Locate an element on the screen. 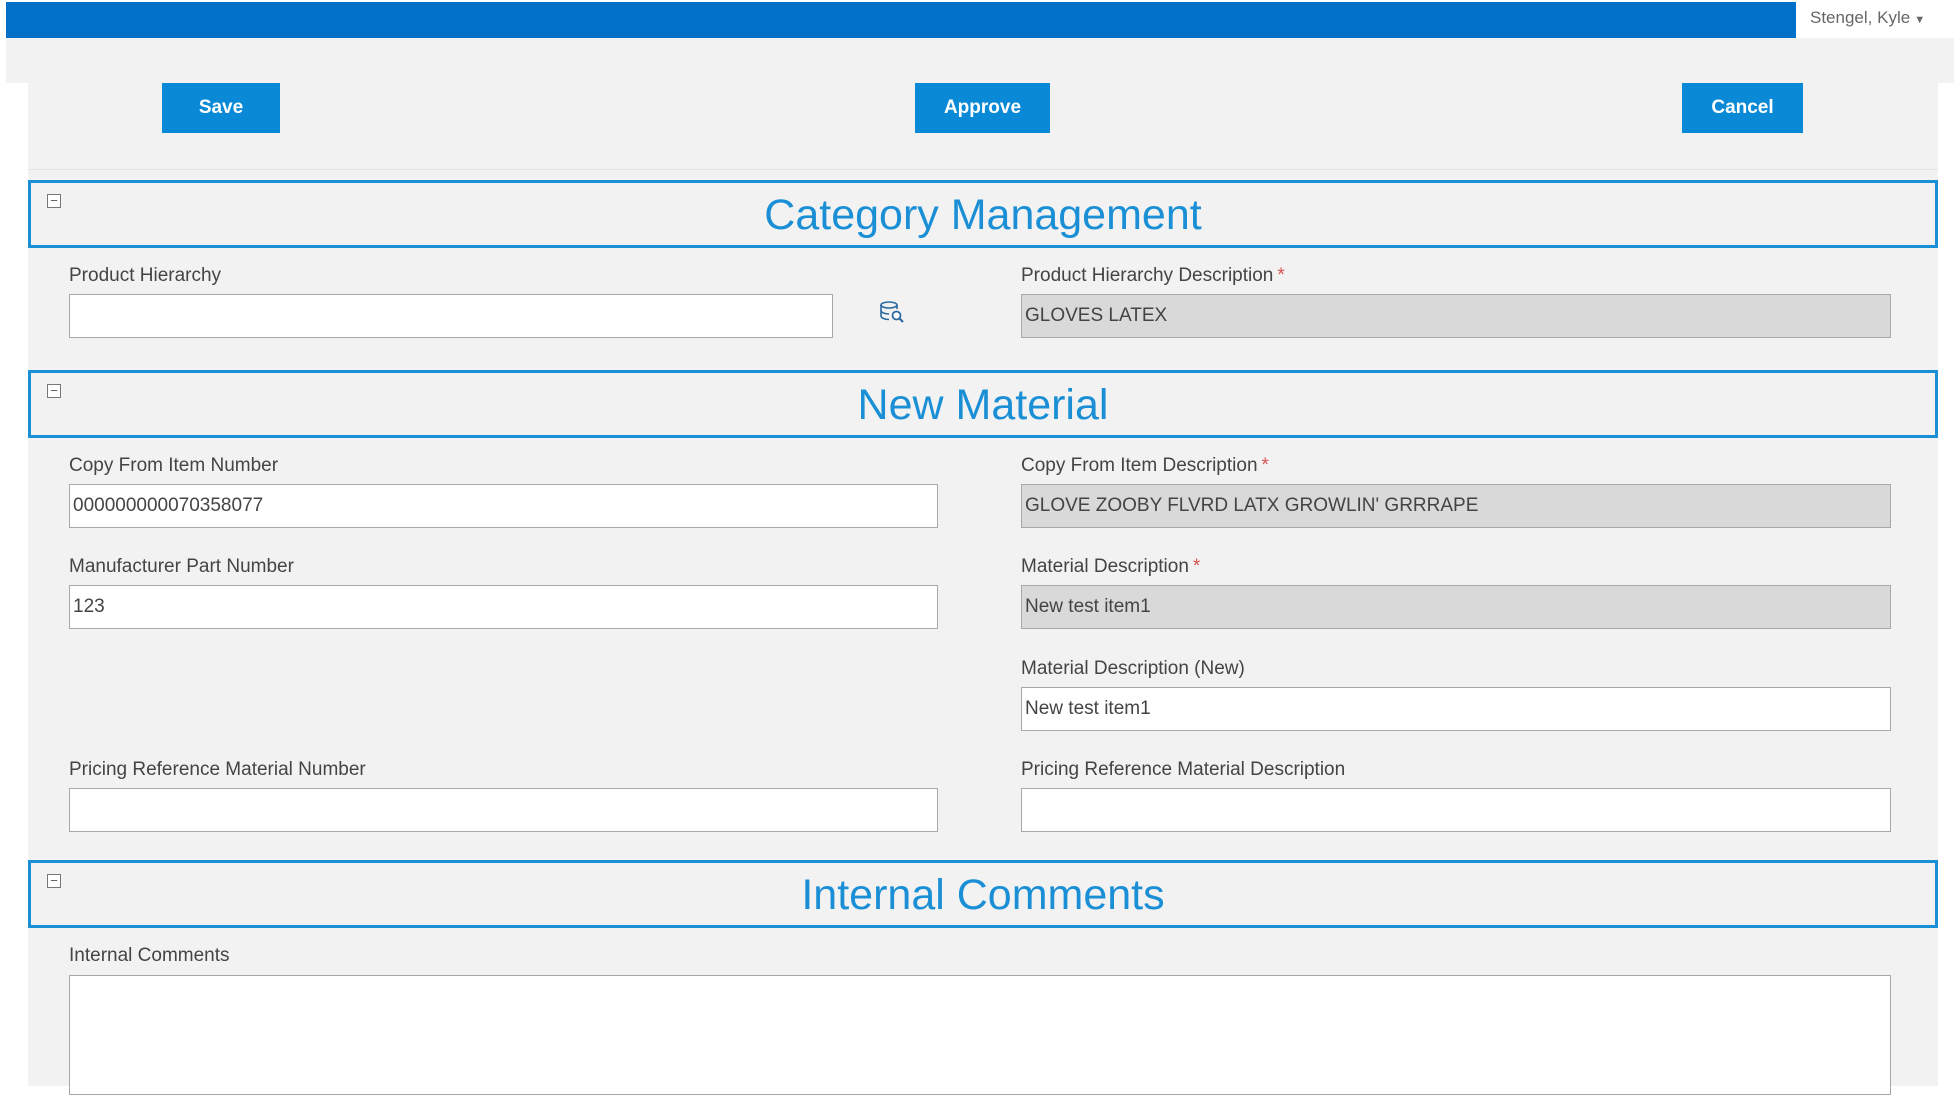  caret-down-icon: ▼ is located at coordinates (1920, 20).